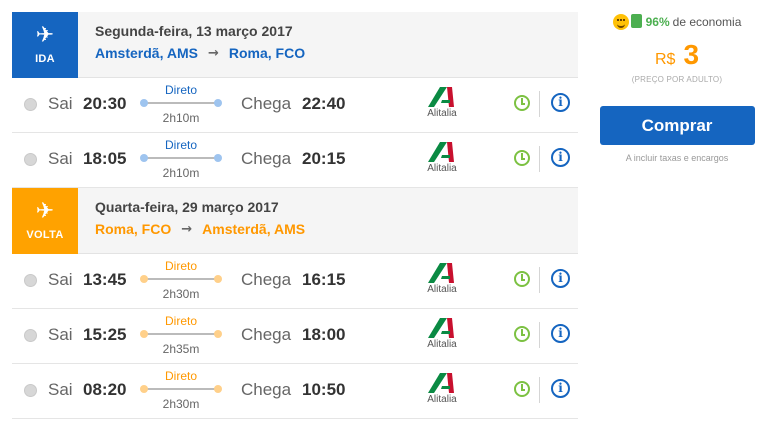 This screenshot has height=421, width=769. Describe the element at coordinates (665, 59) in the screenshot. I see `price-currency: R$` at that location.